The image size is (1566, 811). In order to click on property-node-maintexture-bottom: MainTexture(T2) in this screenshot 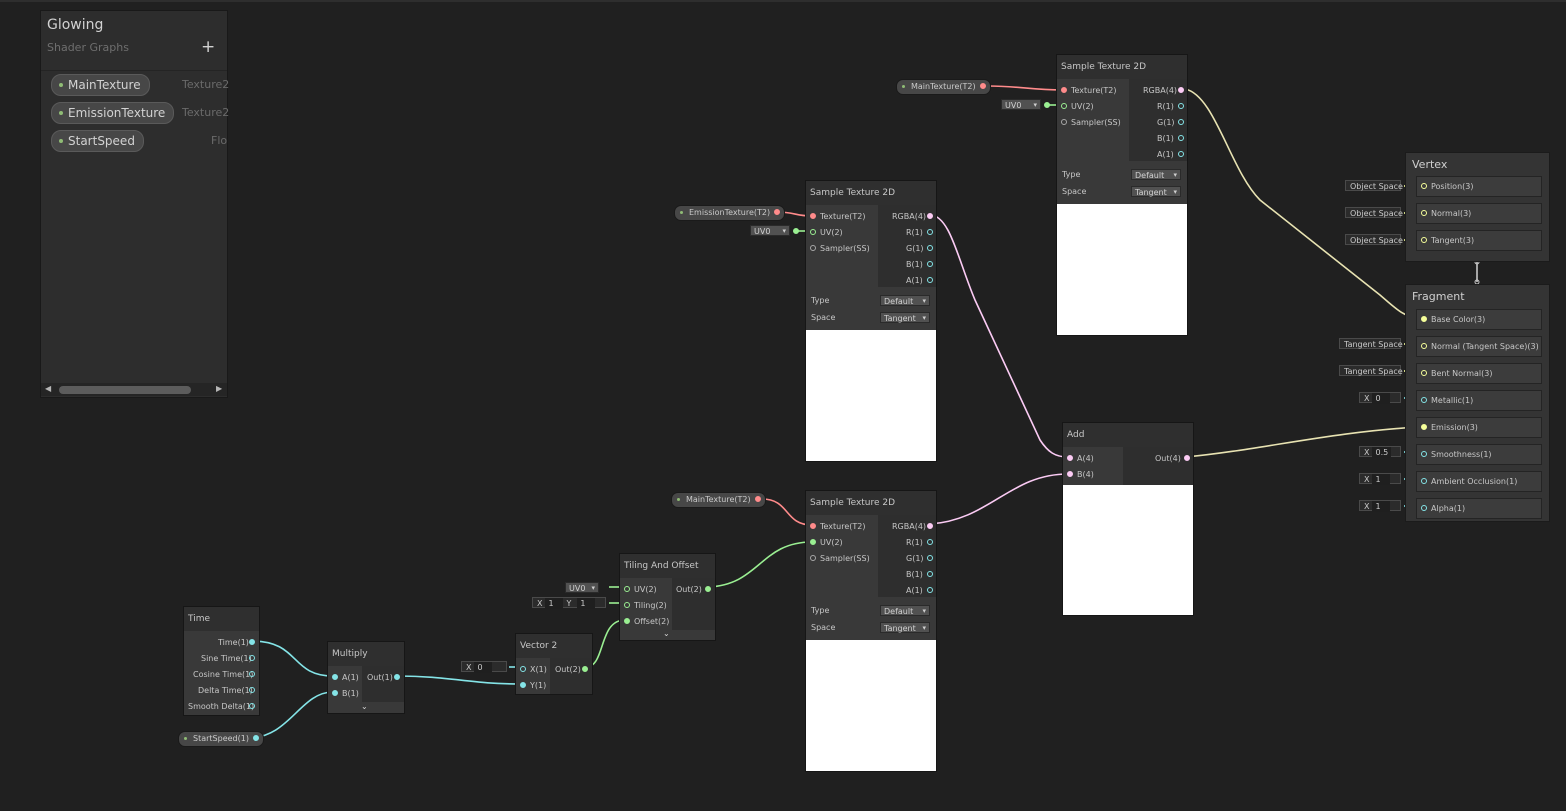, I will do `click(718, 500)`.